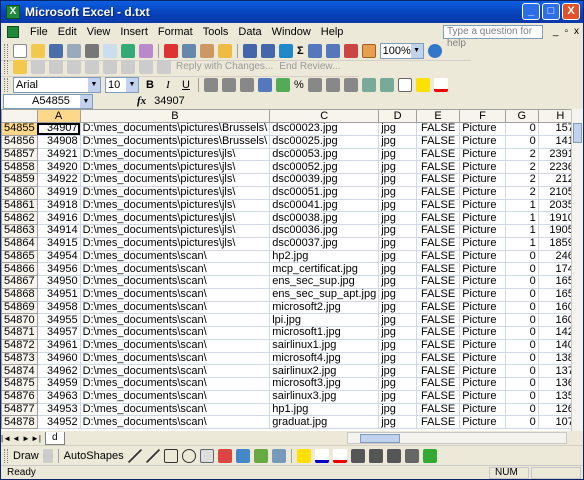 The image size is (584, 480). What do you see at coordinates (99, 32) in the screenshot?
I see `menu-view: View` at bounding box center [99, 32].